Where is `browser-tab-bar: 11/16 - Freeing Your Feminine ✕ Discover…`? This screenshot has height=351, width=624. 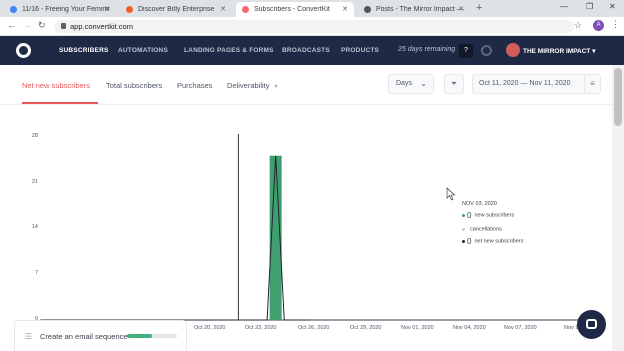 browser-tab-bar: 11/16 - Freeing Your Feminine ✕ Discover… is located at coordinates (312, 8).